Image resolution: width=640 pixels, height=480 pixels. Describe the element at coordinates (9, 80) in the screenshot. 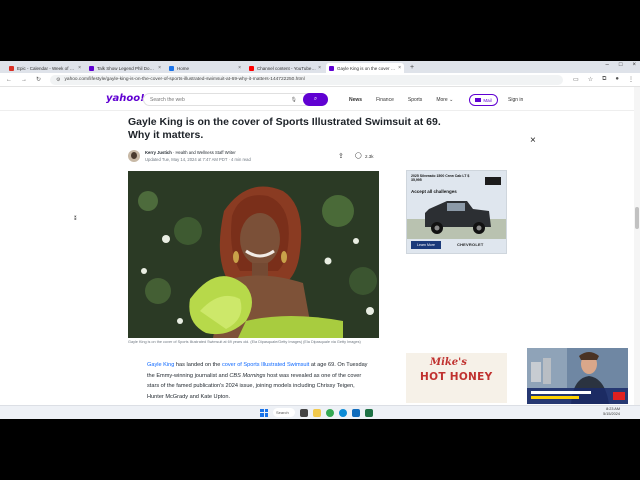

I see `back-icon: ←` at that location.